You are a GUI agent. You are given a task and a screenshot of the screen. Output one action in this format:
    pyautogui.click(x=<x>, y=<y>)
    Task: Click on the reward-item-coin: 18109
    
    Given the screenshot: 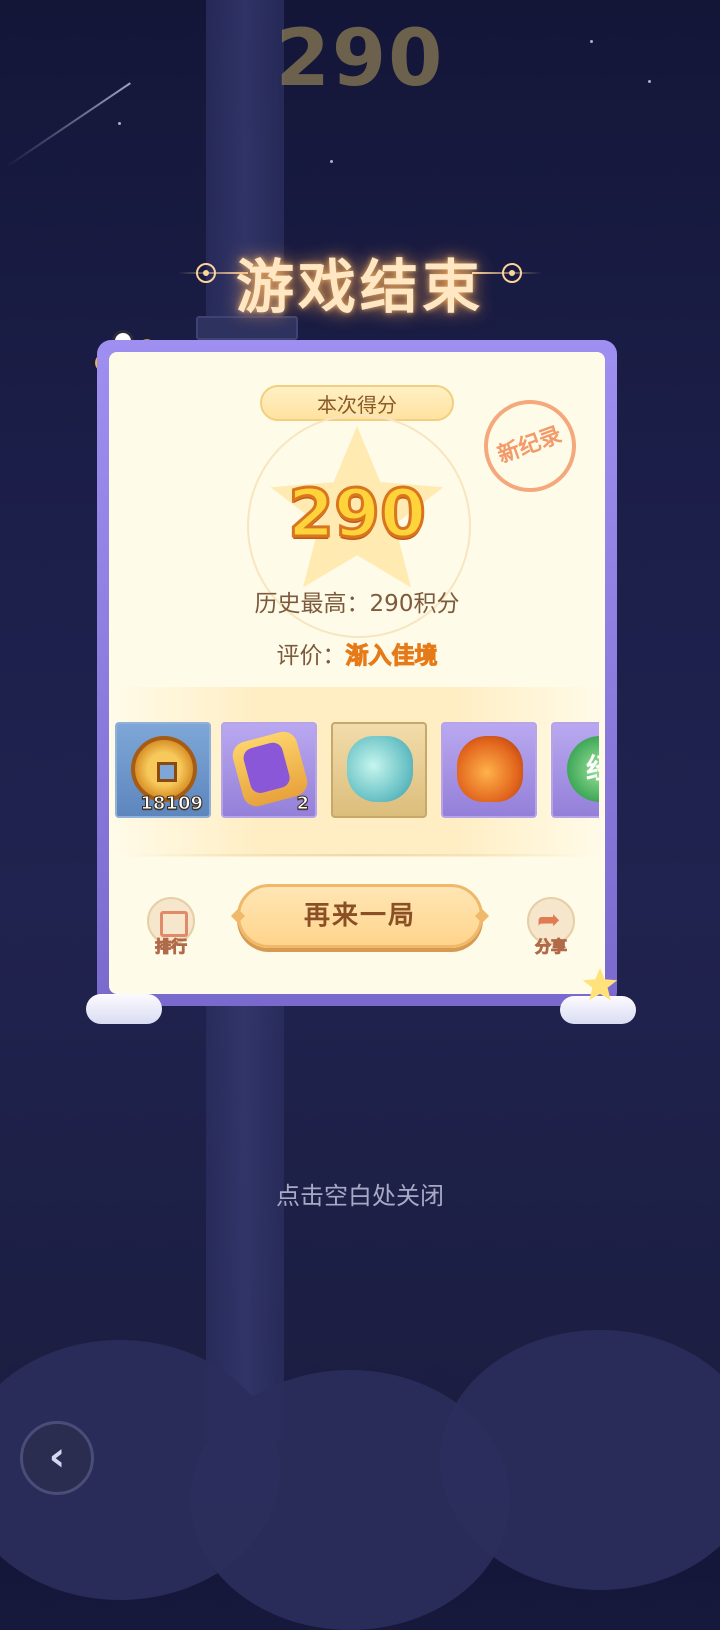 What is the action you would take?
    pyautogui.click(x=163, y=770)
    